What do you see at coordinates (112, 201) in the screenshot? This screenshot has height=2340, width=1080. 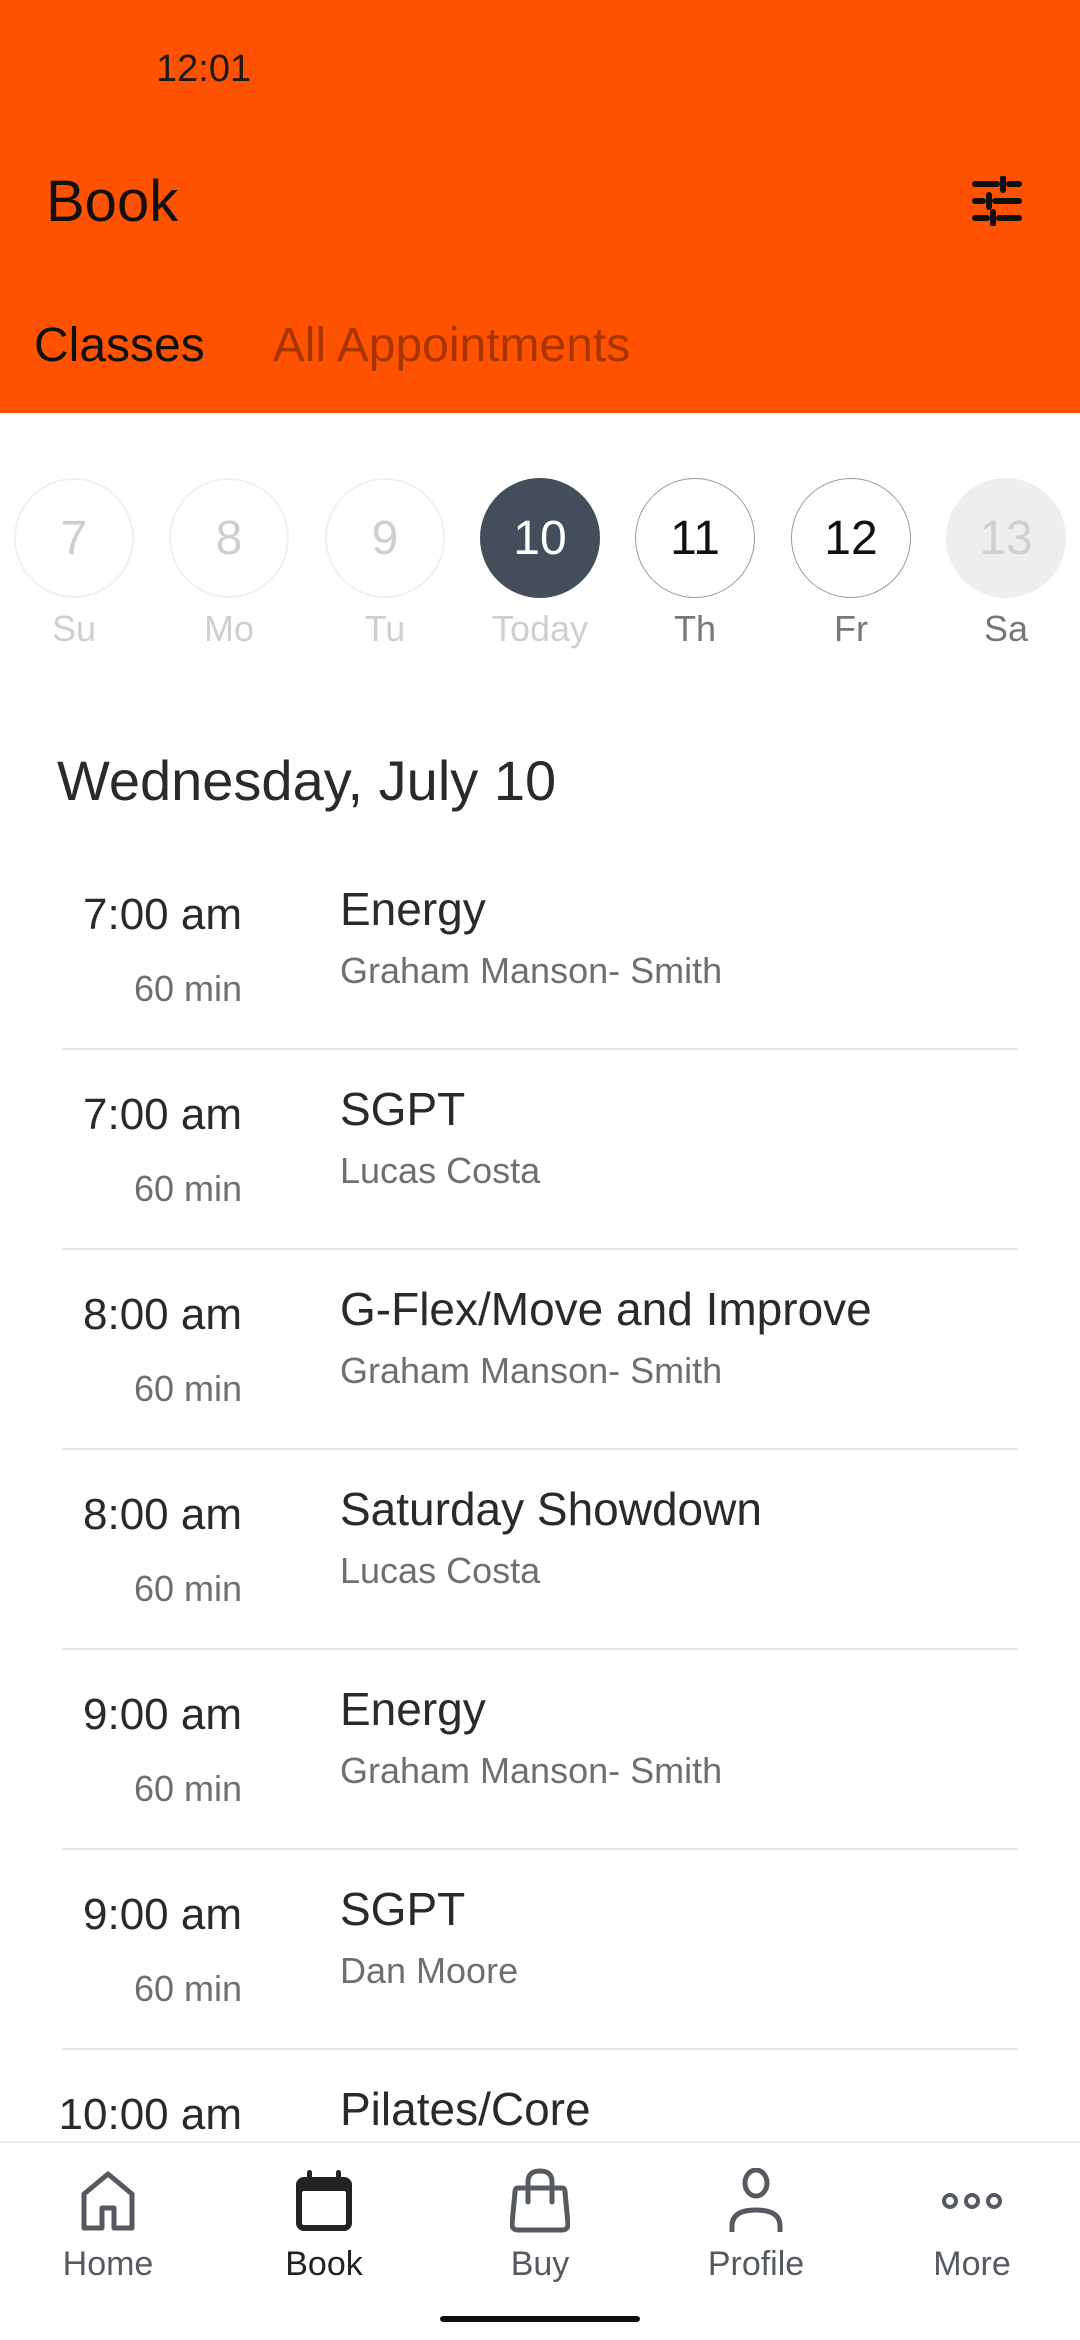 I see `page-title: Book` at bounding box center [112, 201].